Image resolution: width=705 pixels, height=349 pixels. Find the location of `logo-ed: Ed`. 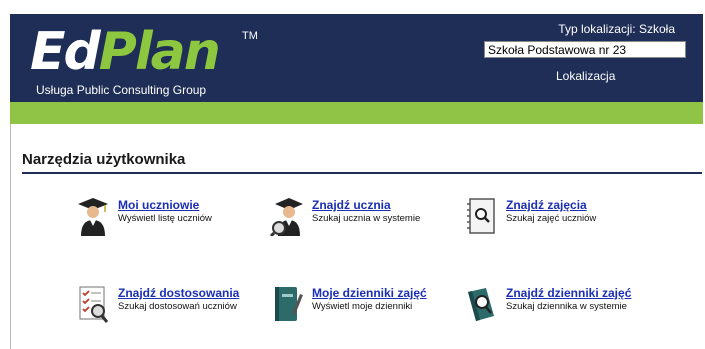

logo-ed: Ed is located at coordinates (65, 52).